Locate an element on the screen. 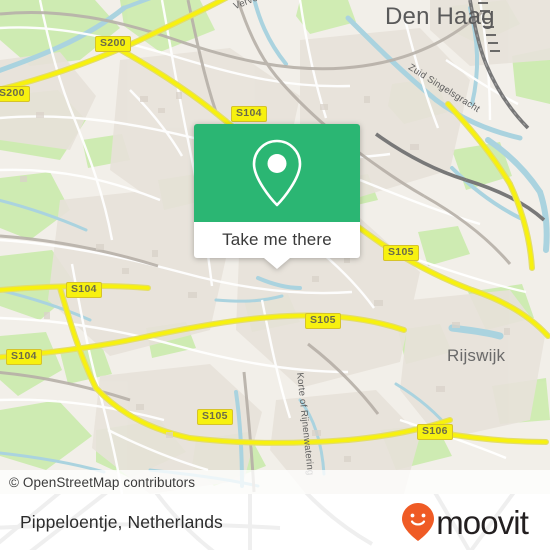 This screenshot has height=550, width=550. moovit-smiley-pin-icon is located at coordinates (418, 522).